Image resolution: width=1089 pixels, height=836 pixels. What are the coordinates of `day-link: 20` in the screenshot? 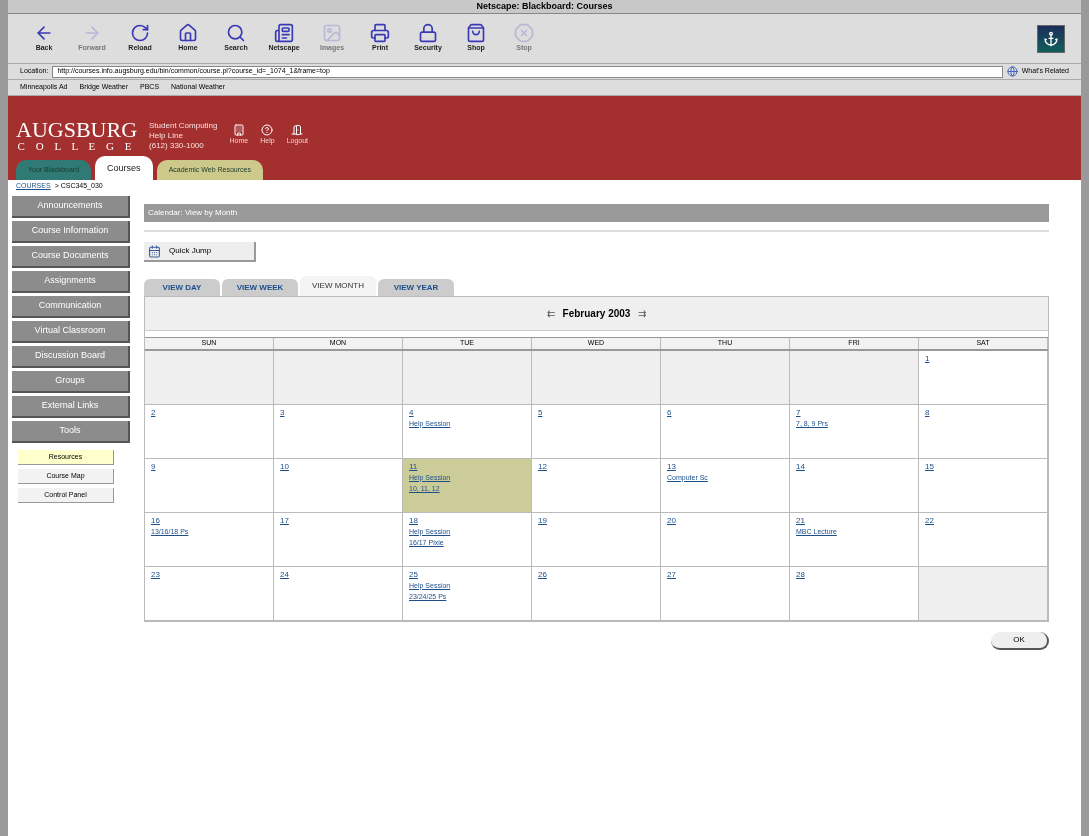 It's located at (671, 520).